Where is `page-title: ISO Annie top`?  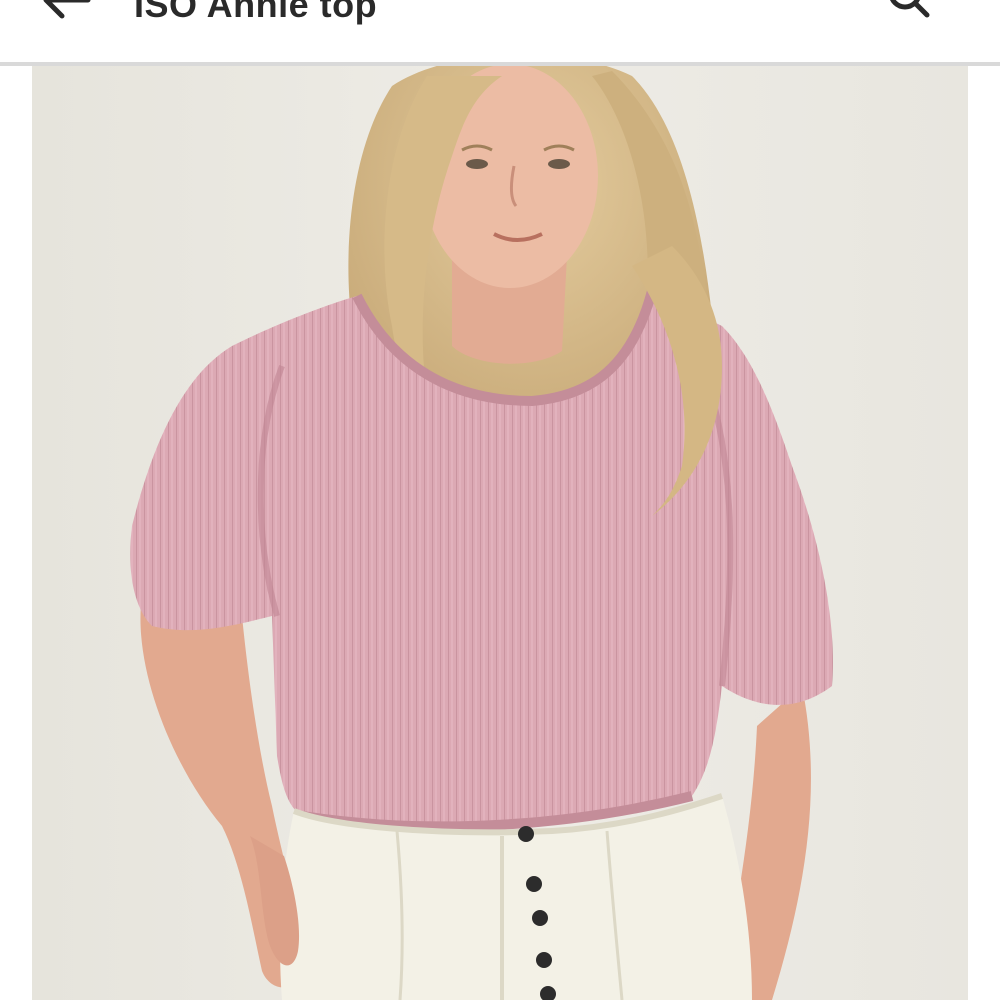 page-title: ISO Annie top is located at coordinates (256, 12).